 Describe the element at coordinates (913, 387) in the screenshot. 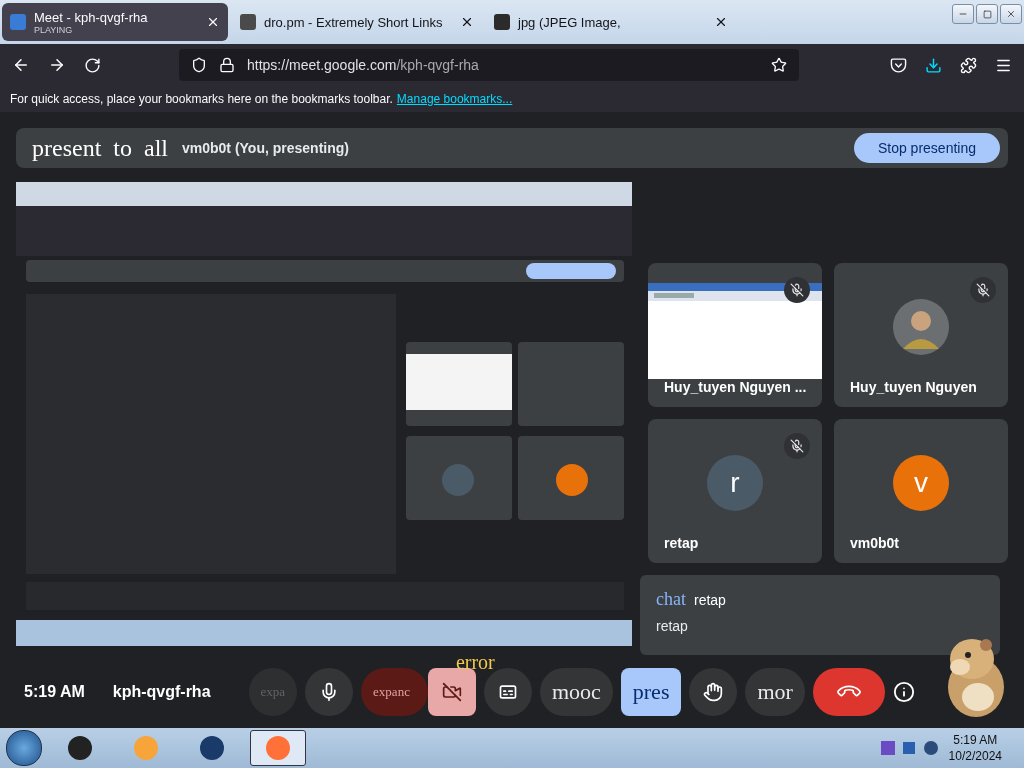

I see `participant-name: Huy_tuyen Nguyen` at that location.